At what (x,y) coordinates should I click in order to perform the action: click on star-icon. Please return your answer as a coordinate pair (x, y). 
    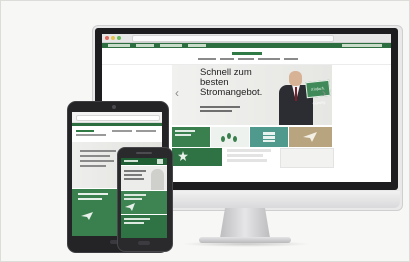
    Looking at the image, I should click on (183, 156).